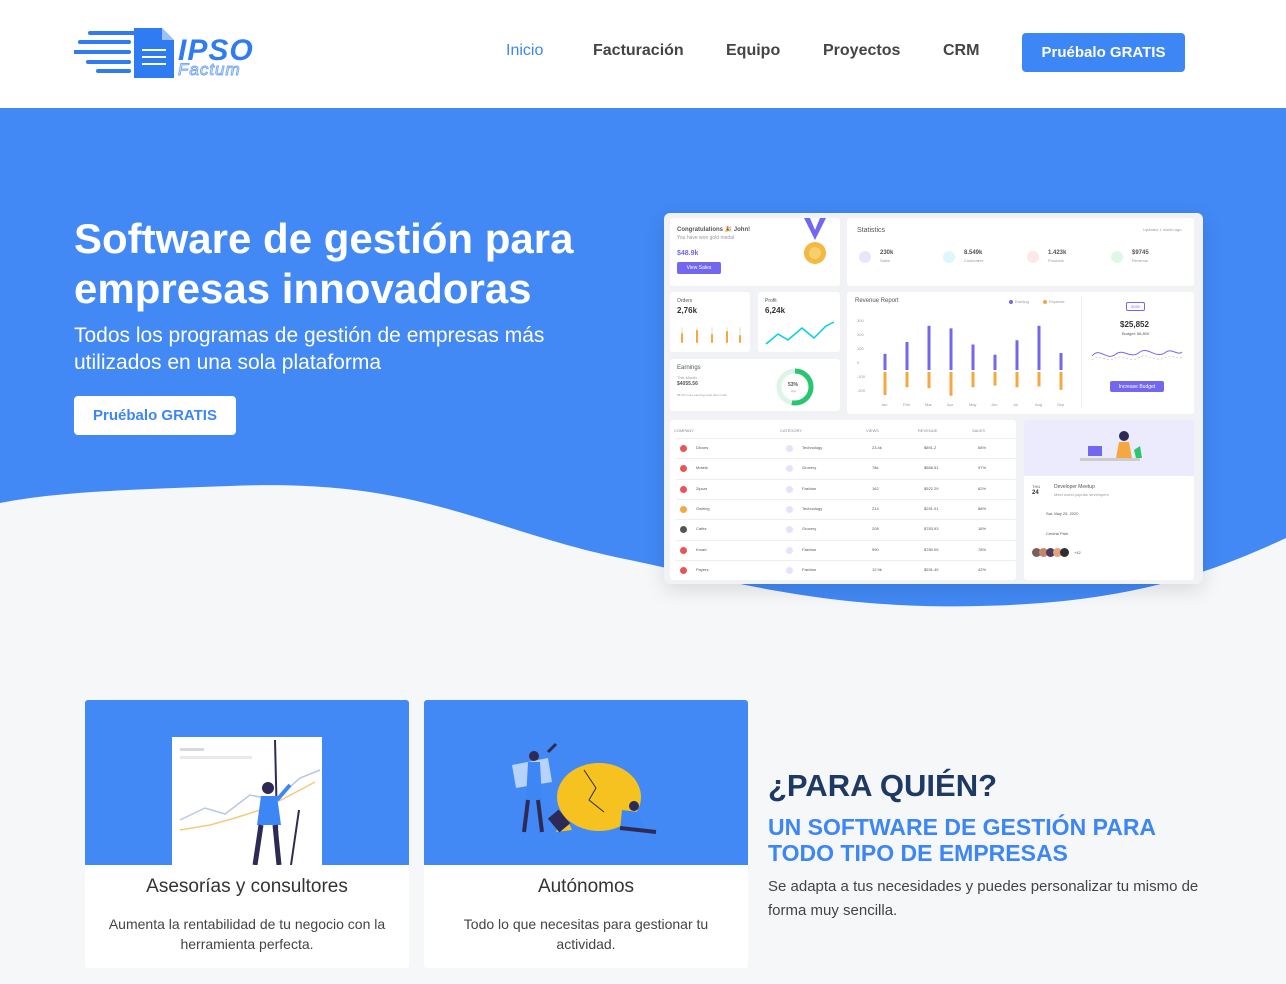  Describe the element at coordinates (1045, 302) in the screenshot. I see `expense-legend-dot` at that location.